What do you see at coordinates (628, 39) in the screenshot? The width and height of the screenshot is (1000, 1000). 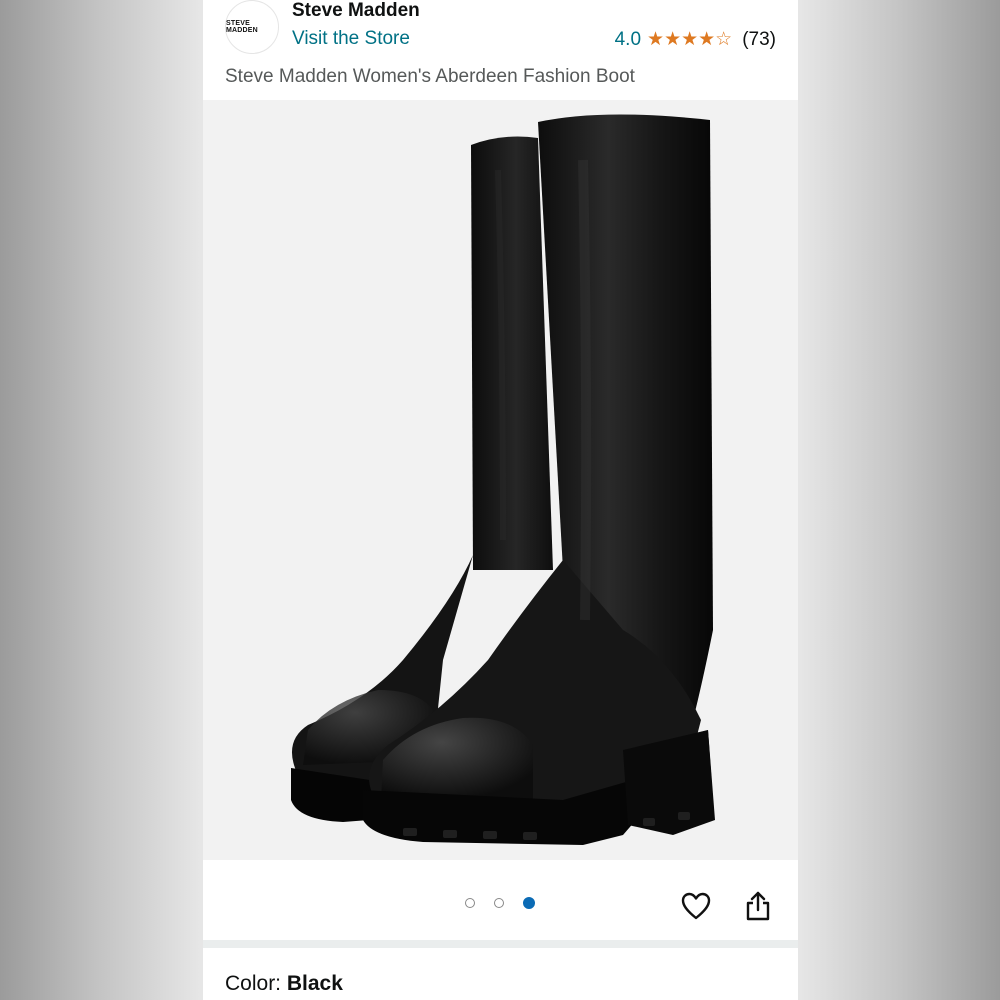 I see `rating-value: 4.0` at bounding box center [628, 39].